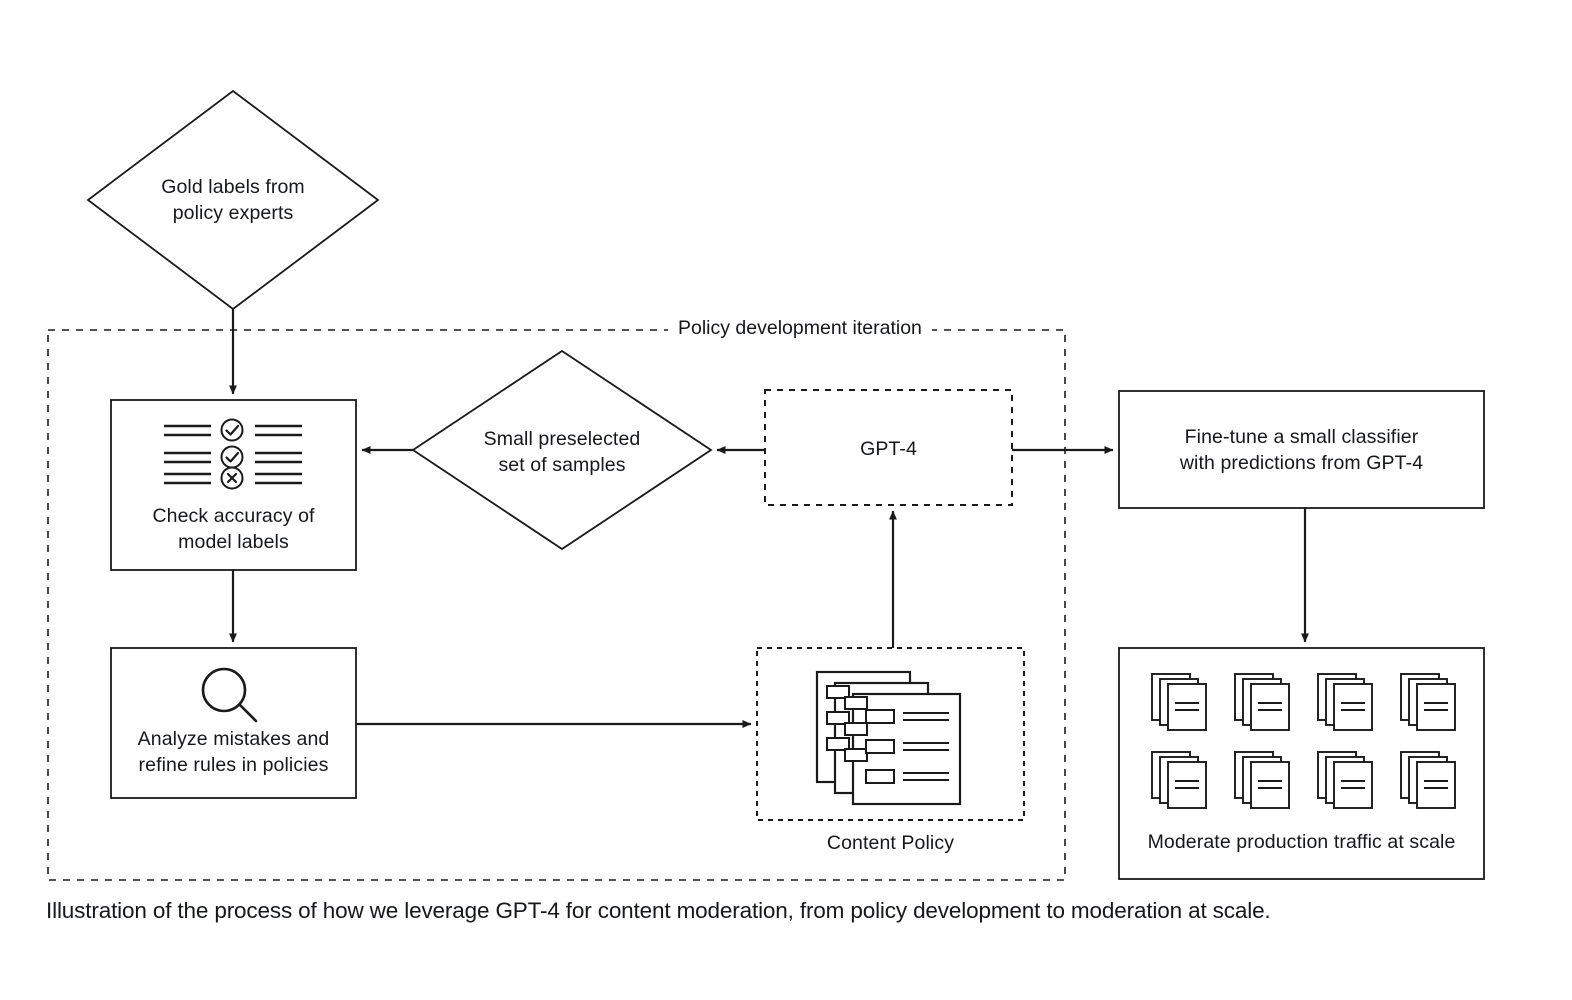 This screenshot has width=1572, height=1000. What do you see at coordinates (562, 452) in the screenshot?
I see `small-preselected-label: Small preselected set of samples` at bounding box center [562, 452].